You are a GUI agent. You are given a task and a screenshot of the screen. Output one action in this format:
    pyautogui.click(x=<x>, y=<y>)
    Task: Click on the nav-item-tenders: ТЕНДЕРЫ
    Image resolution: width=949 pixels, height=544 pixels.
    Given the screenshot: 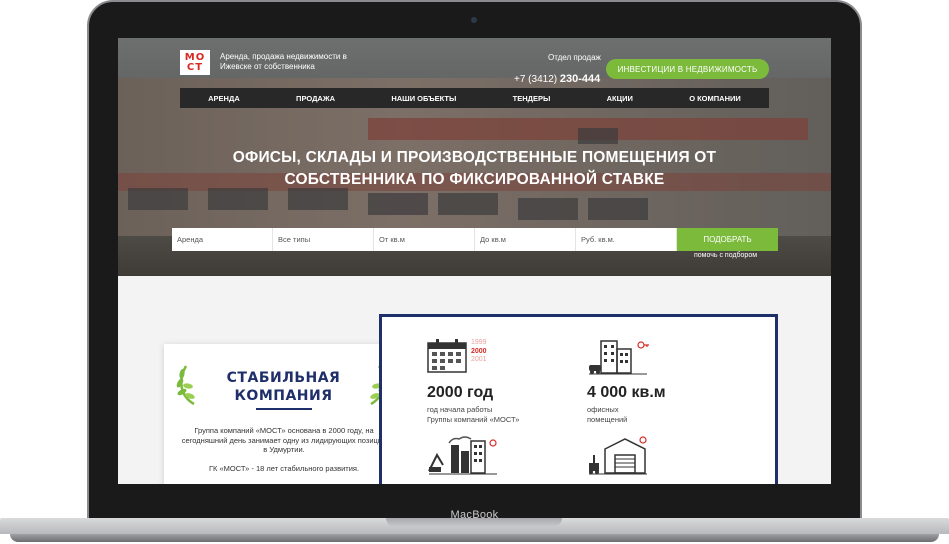 What is the action you would take?
    pyautogui.click(x=532, y=98)
    